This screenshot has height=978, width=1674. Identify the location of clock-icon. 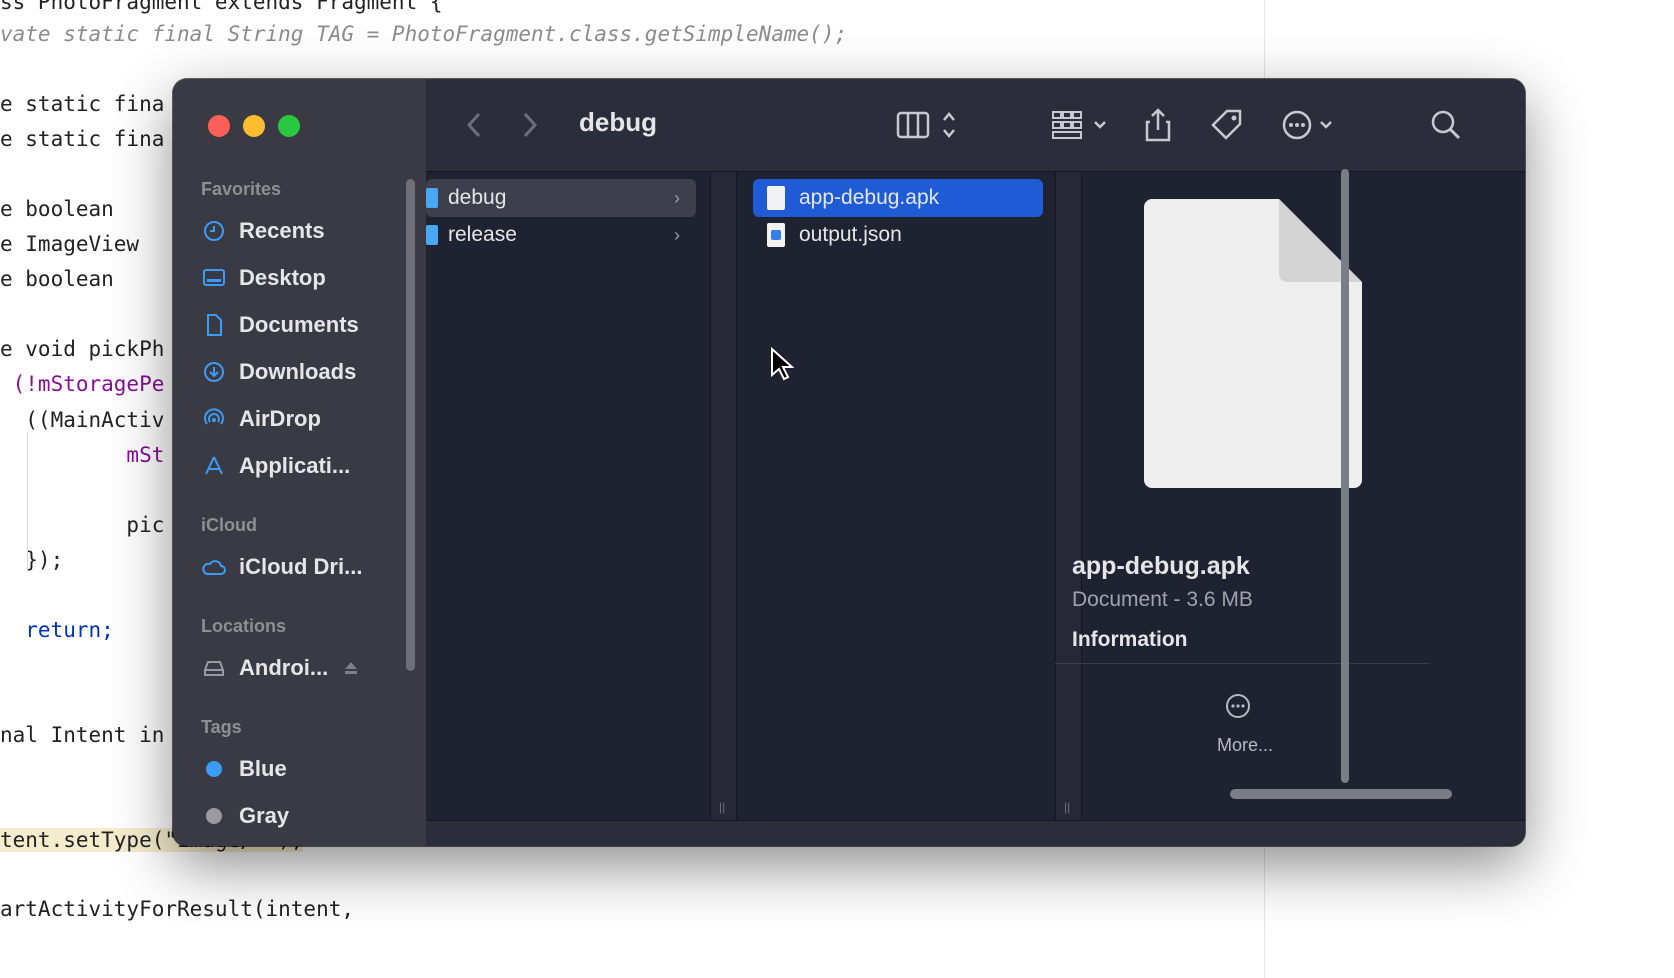
(214, 231).